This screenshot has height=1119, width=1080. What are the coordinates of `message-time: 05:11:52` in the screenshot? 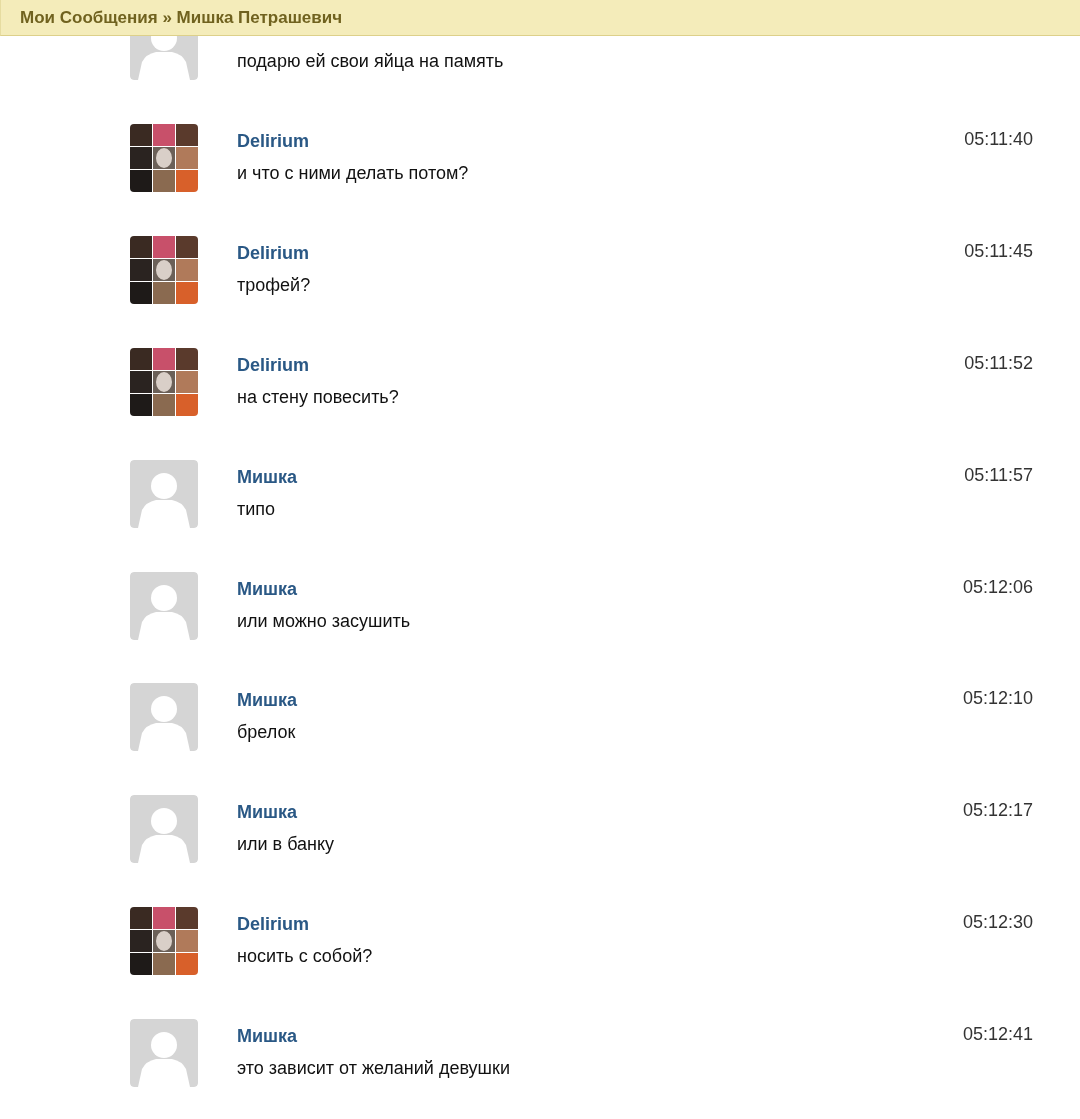 It's located at (998, 363).